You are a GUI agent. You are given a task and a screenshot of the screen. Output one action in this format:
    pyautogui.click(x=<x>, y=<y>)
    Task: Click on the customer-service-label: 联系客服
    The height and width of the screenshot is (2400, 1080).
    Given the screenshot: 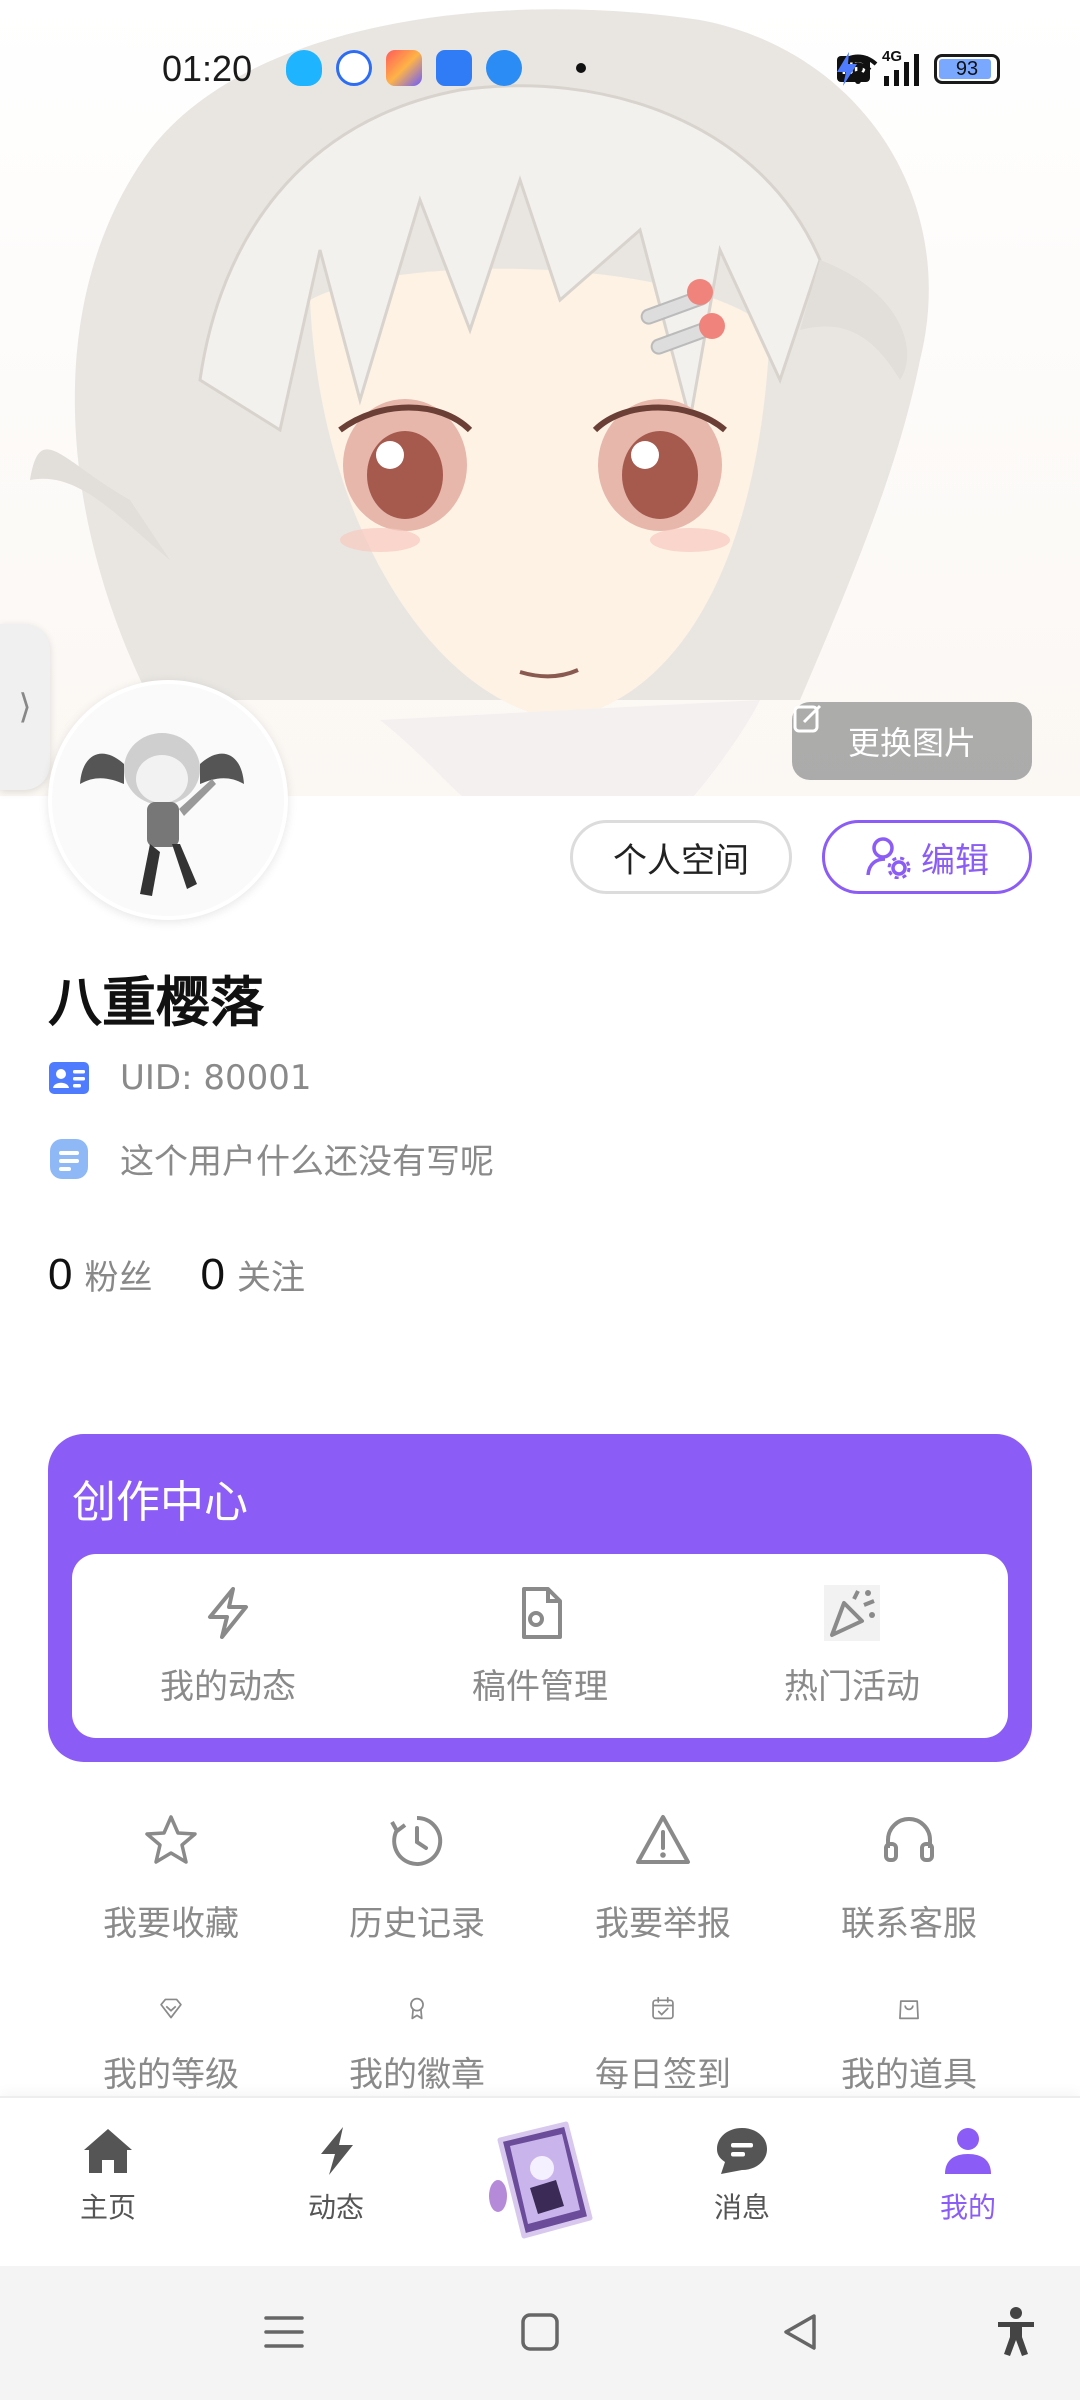 What is the action you would take?
    pyautogui.click(x=909, y=1924)
    